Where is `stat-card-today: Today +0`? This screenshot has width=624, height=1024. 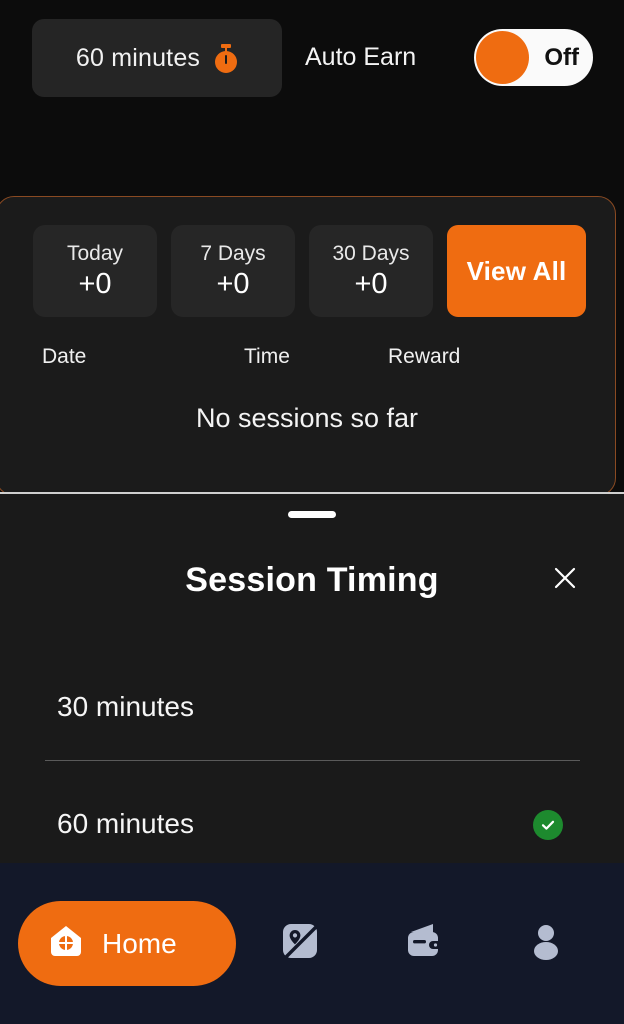 stat-card-today: Today +0 is located at coordinates (95, 271).